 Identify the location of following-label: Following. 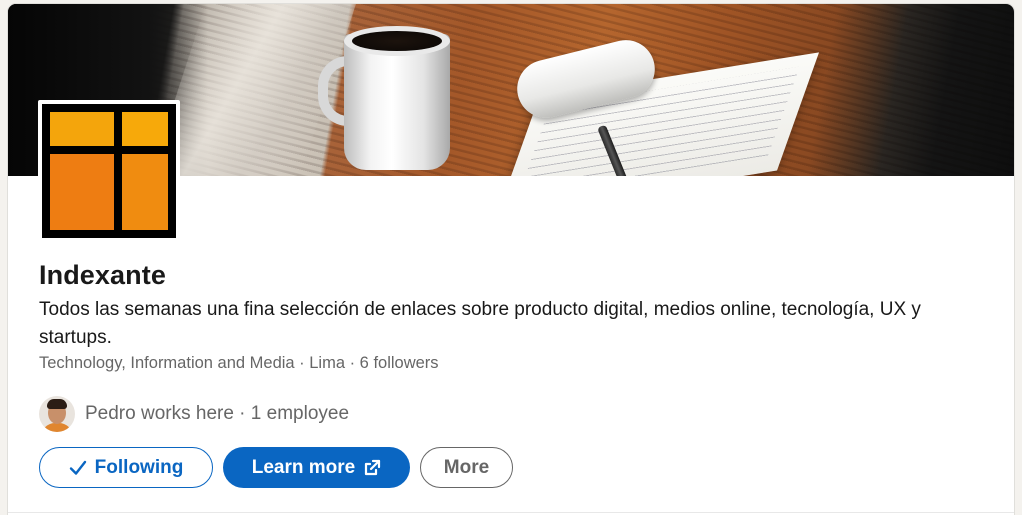
(139, 467).